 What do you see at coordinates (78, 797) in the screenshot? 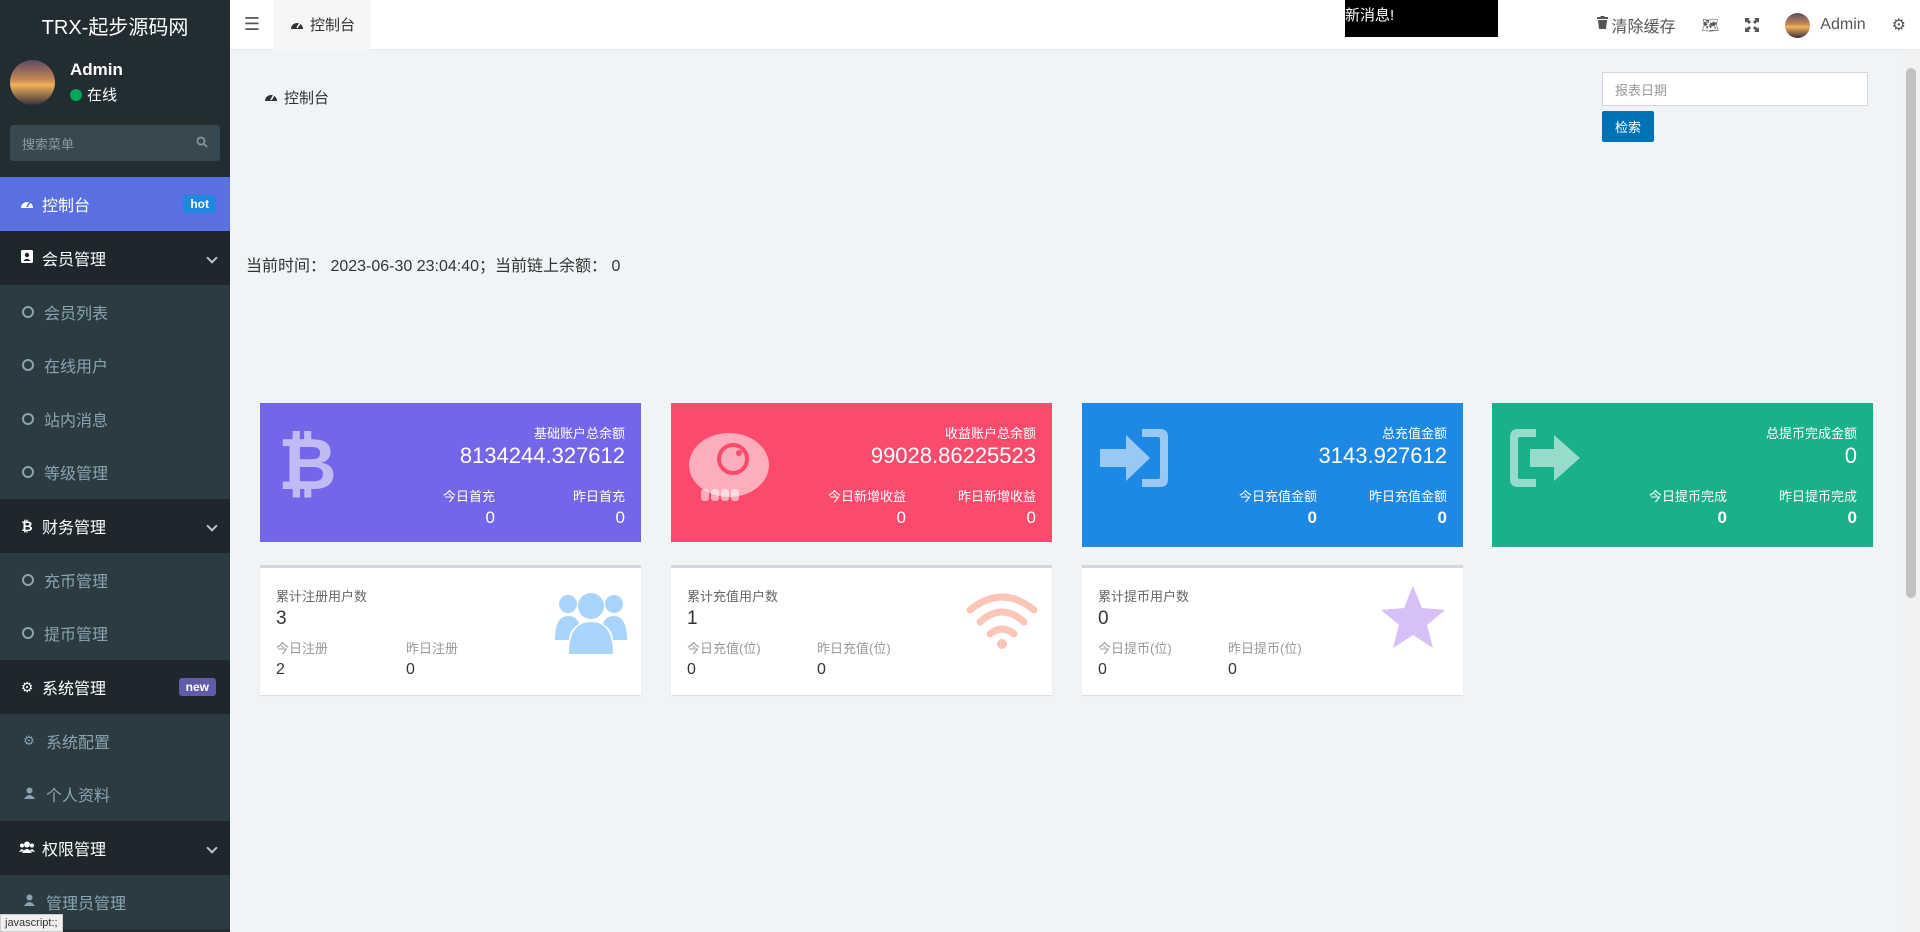
I see `sidebar-item-label: 个人资料` at bounding box center [78, 797].